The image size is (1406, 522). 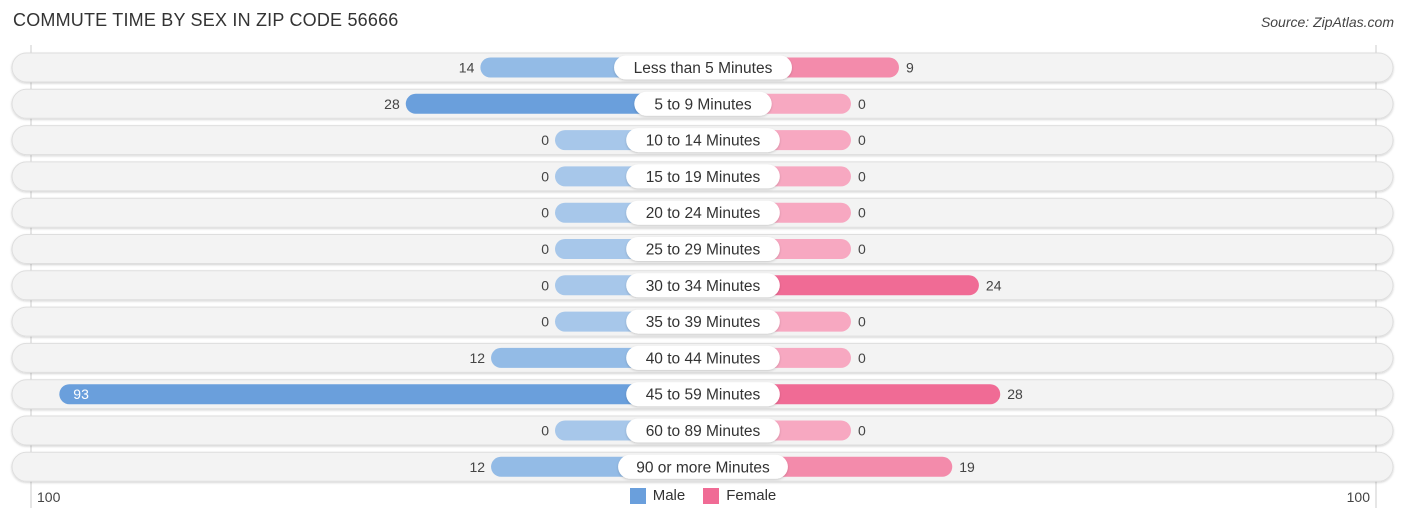 I want to click on value-label-male: 14, so click(x=467, y=68).